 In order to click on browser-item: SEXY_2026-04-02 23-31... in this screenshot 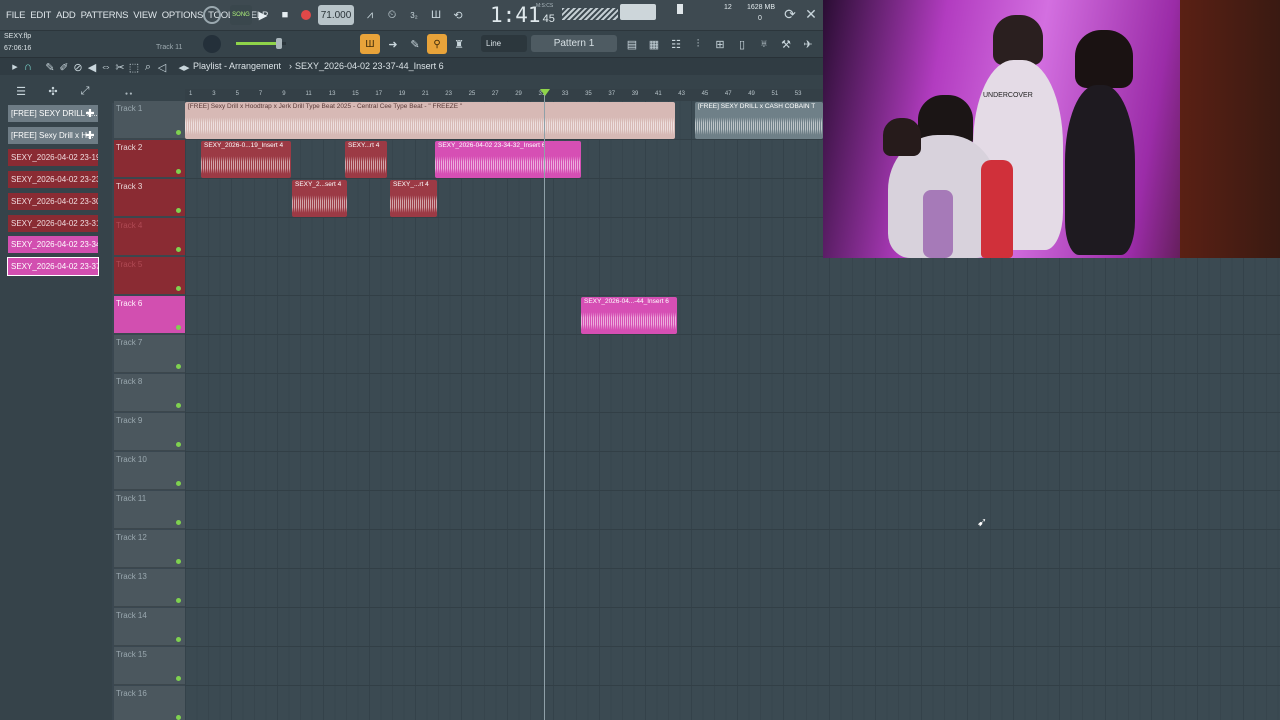, I will do `click(53, 223)`.